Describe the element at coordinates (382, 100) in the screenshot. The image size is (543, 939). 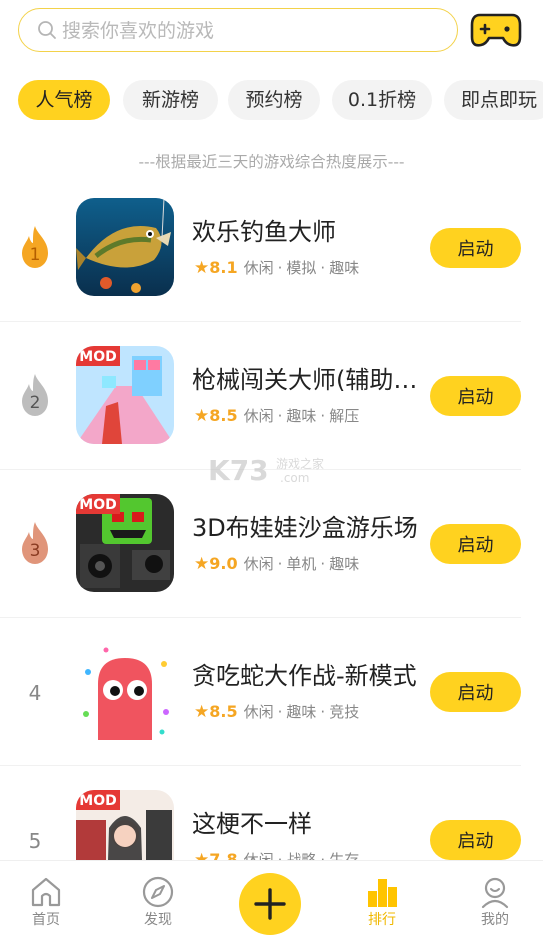
I see `tab-discount: 0.1折榜` at that location.